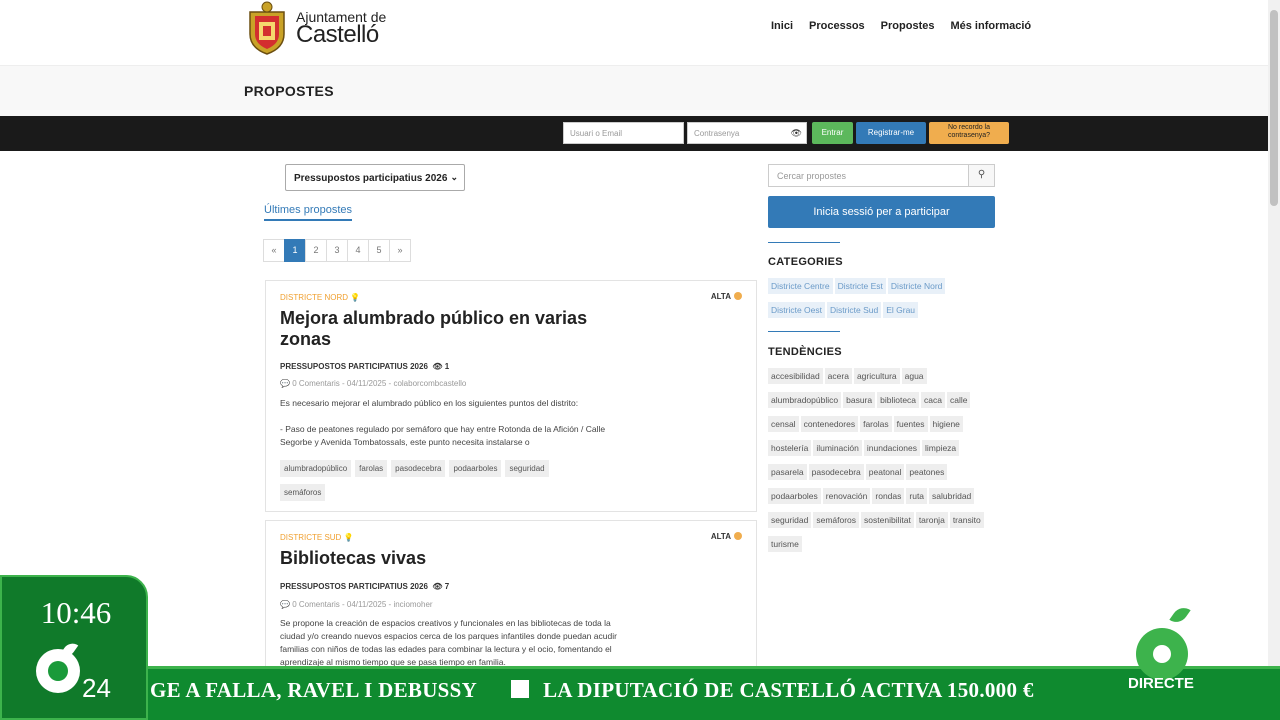 The width and height of the screenshot is (1280, 720). I want to click on trend-tag: agua, so click(914, 376).